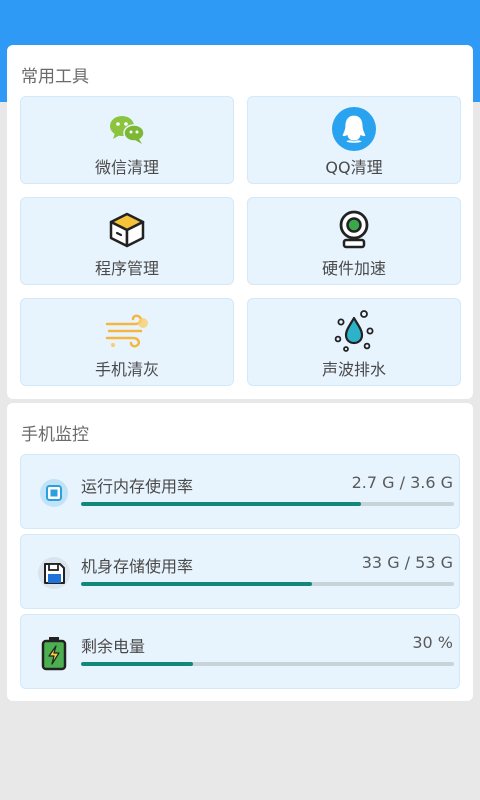 The image size is (480, 800). Describe the element at coordinates (137, 566) in the screenshot. I see `storage-usage-label: 机身存储使用率` at that location.